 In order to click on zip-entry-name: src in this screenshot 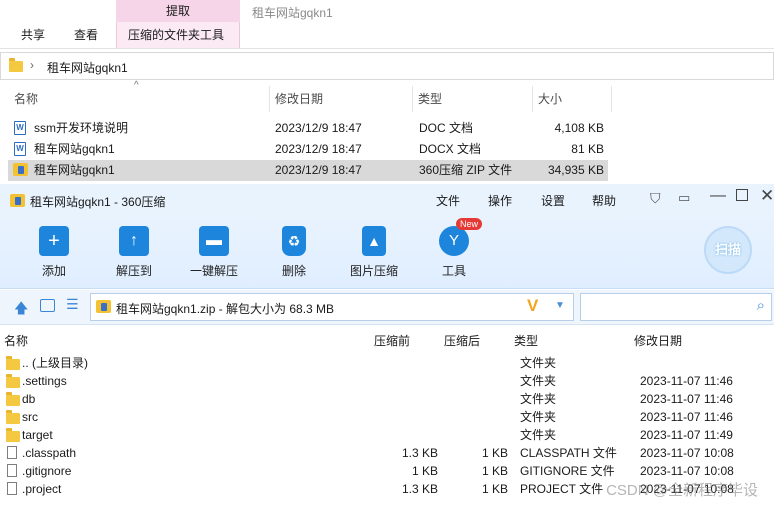, I will do `click(30, 417)`.